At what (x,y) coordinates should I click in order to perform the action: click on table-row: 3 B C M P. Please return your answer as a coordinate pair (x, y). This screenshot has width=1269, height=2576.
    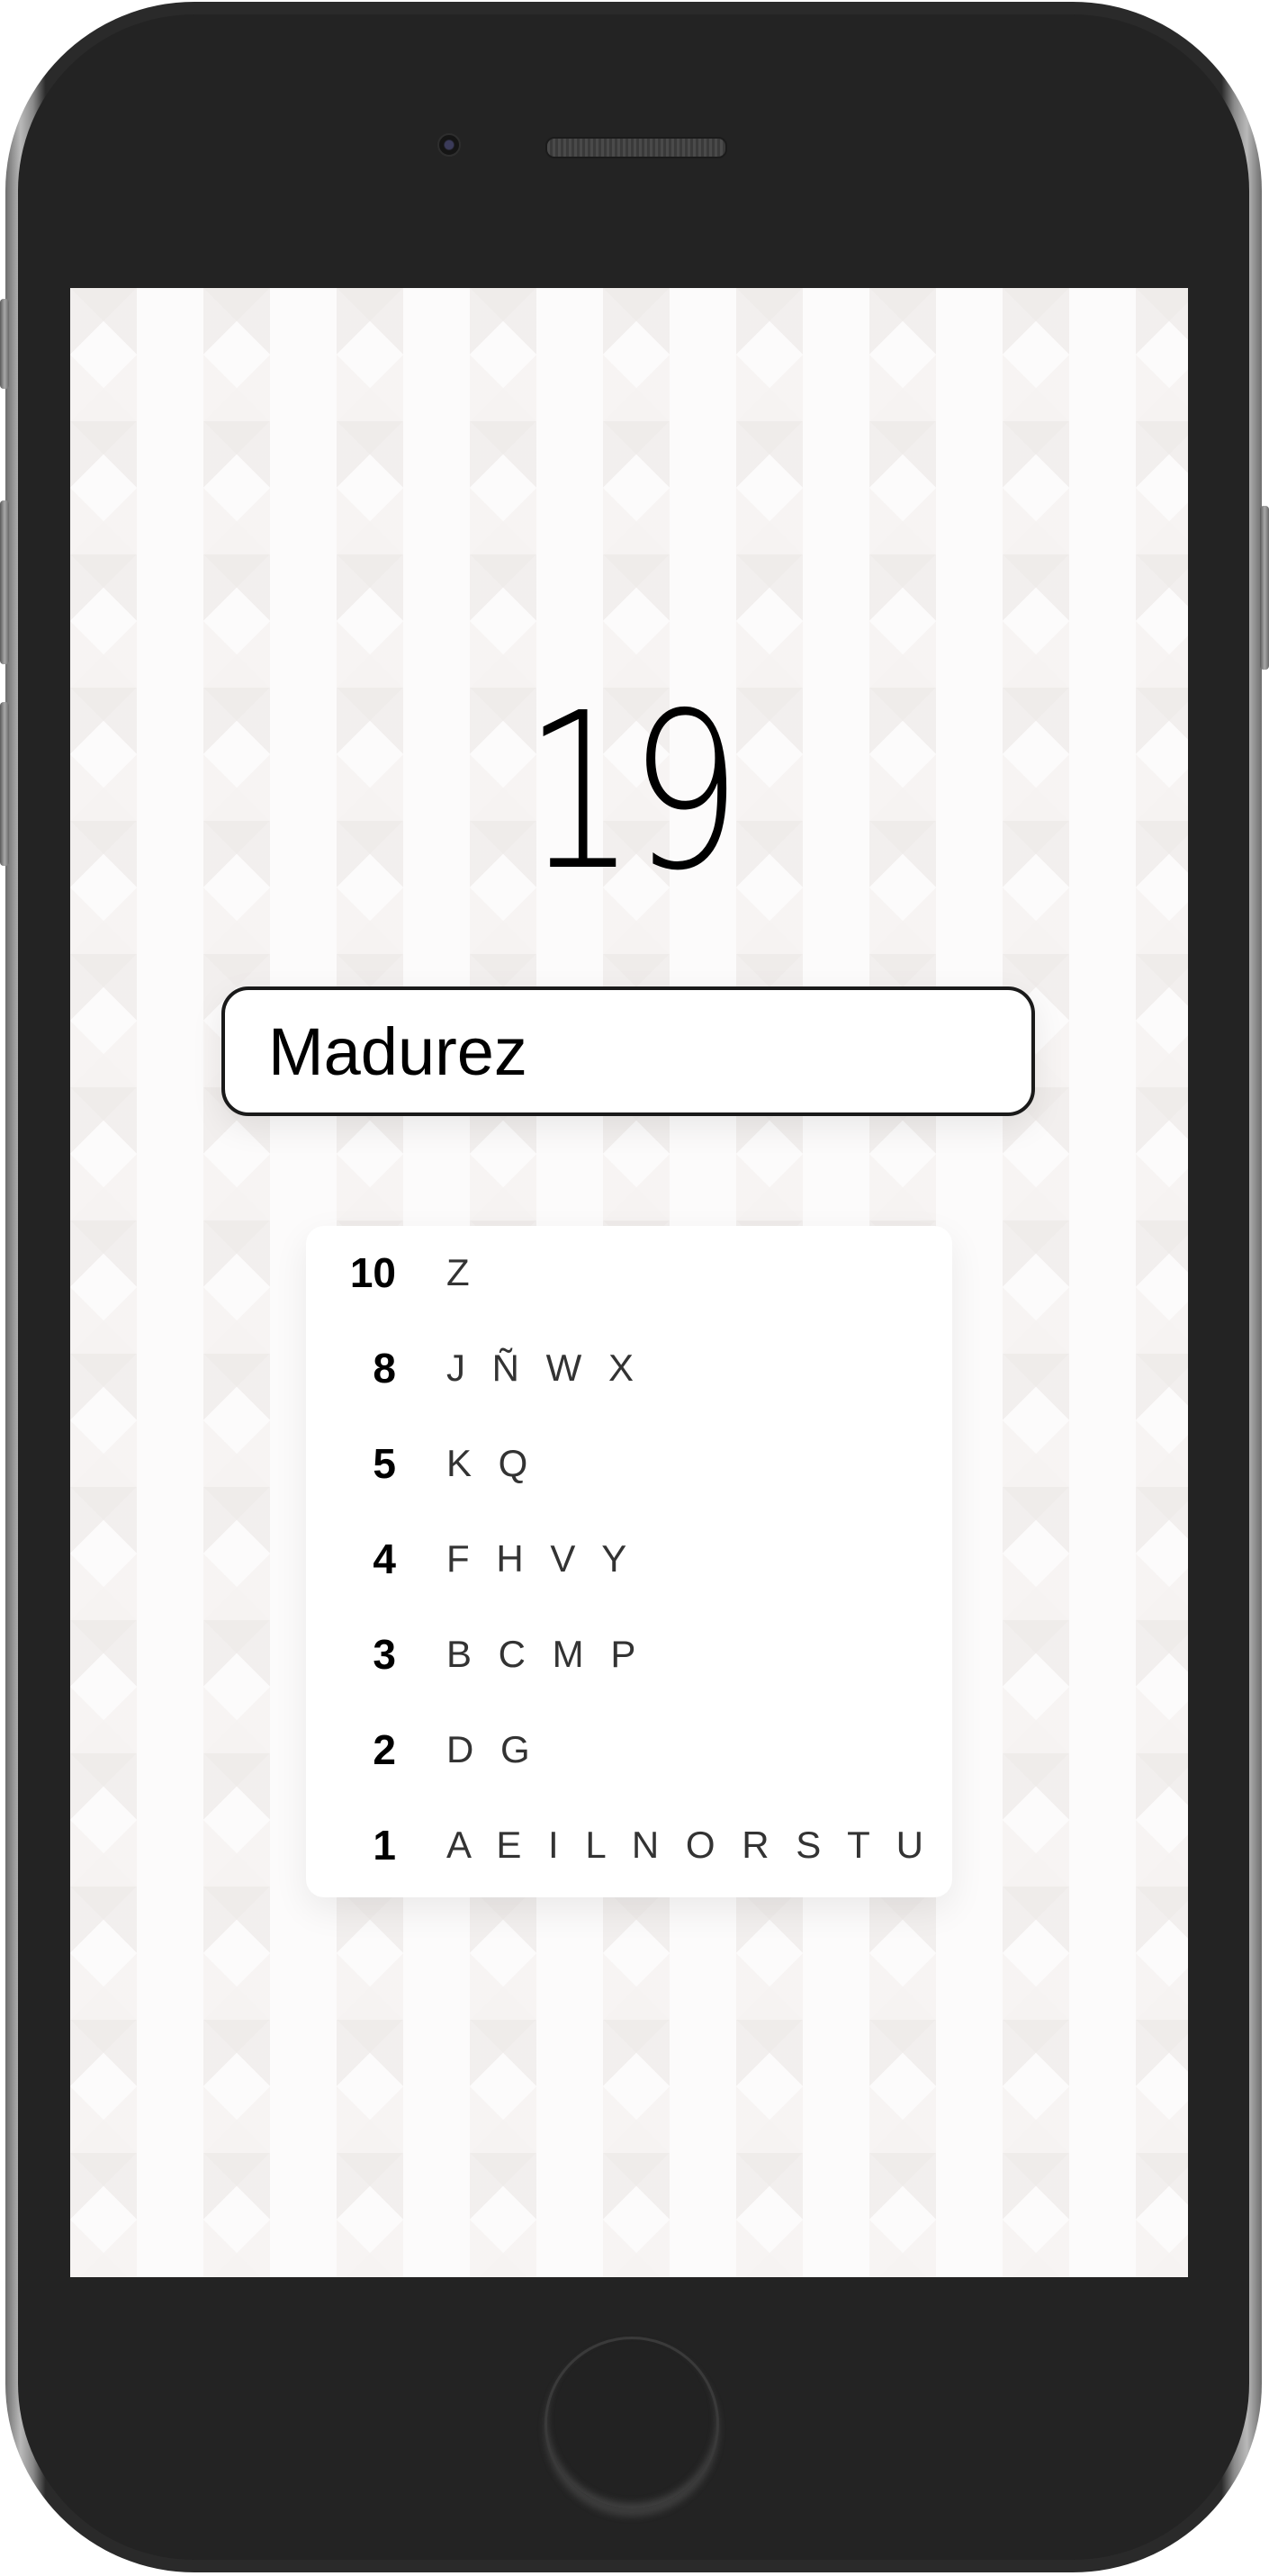
    Looking at the image, I should click on (471, 1654).